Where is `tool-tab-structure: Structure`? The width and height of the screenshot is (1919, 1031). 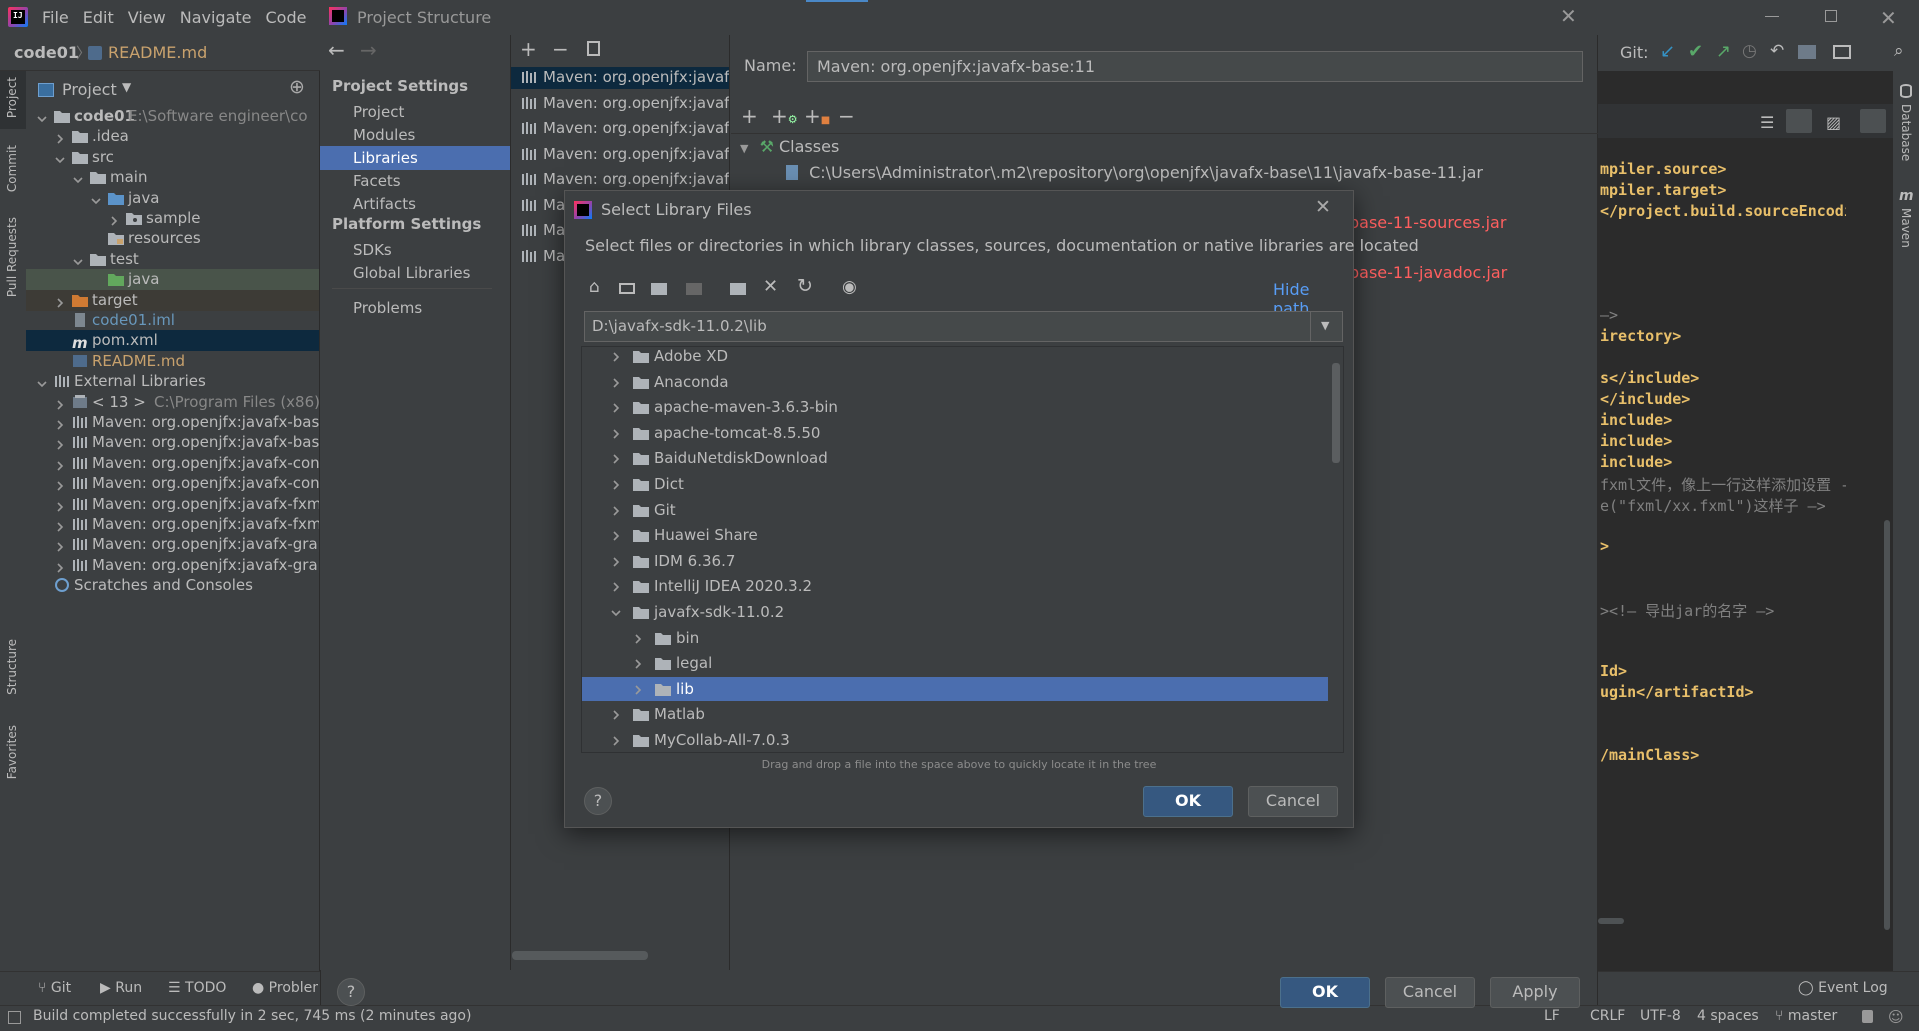 tool-tab-structure: Structure is located at coordinates (13, 669).